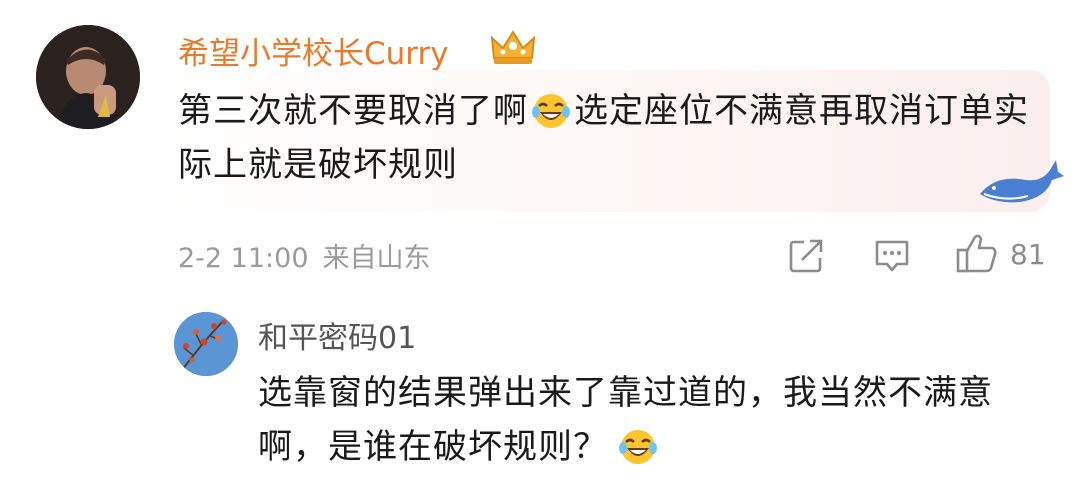  What do you see at coordinates (311, 255) in the screenshot?
I see `comment-meta: 2-2 11:00 来自山东` at bounding box center [311, 255].